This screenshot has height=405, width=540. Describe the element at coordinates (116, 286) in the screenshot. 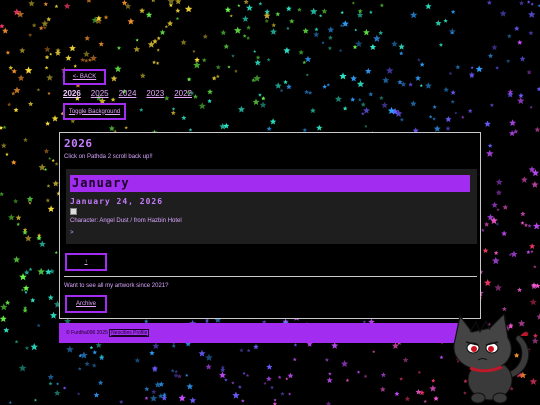

I see `archive-prompt: Want to see all my artwork since 2021?` at that location.